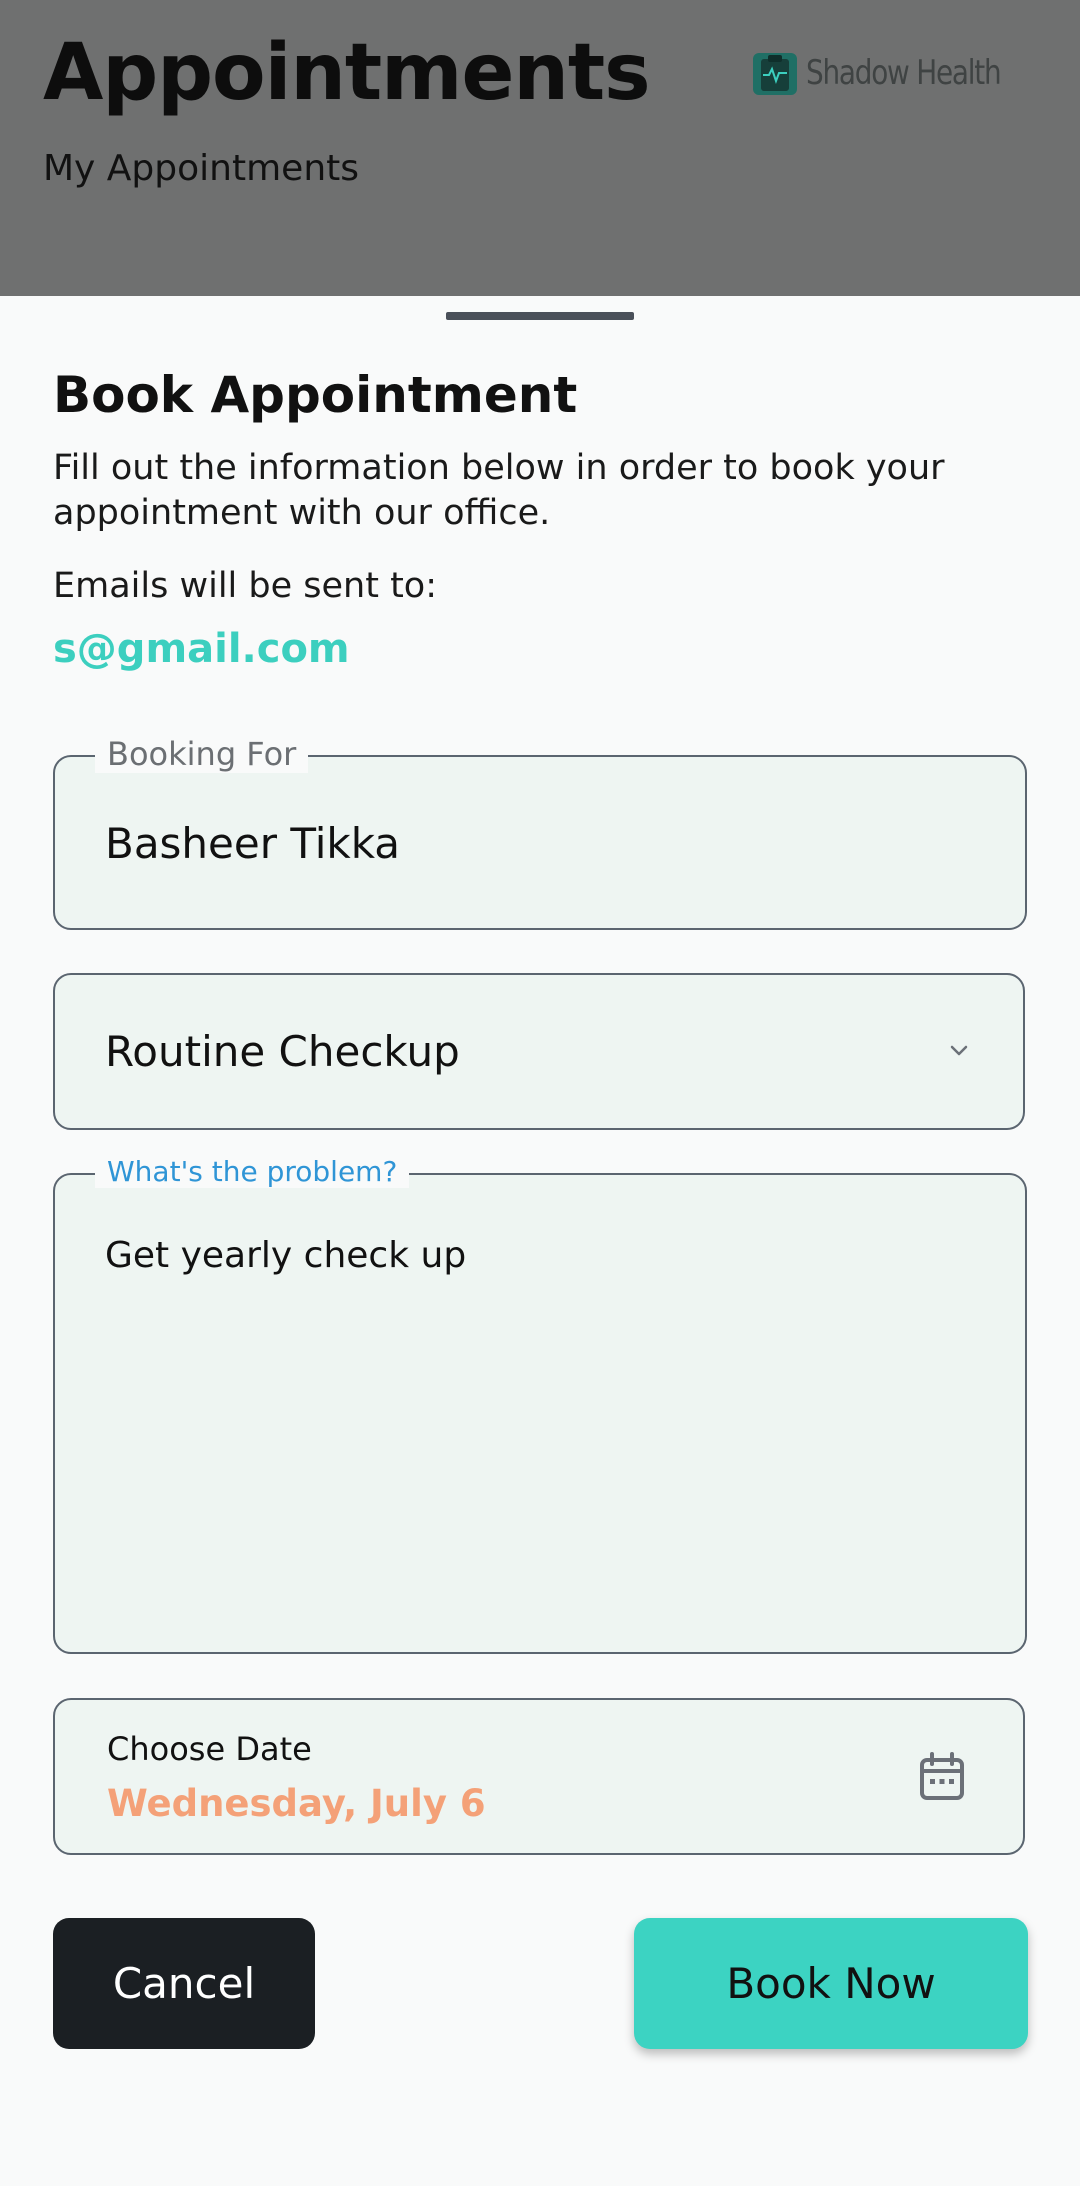  What do you see at coordinates (286, 1255) in the screenshot?
I see `problem-value: Get yearly check up` at bounding box center [286, 1255].